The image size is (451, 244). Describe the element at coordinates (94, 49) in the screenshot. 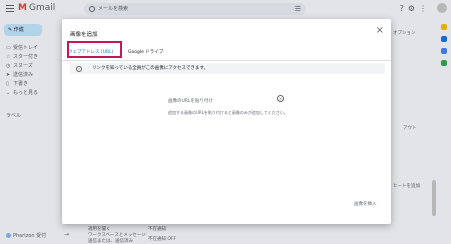

I see `tab-highlight-box` at that location.